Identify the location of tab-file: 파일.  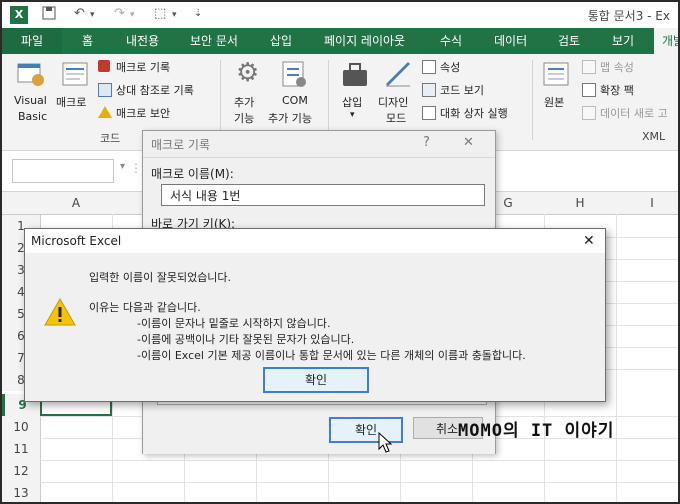
(32, 41).